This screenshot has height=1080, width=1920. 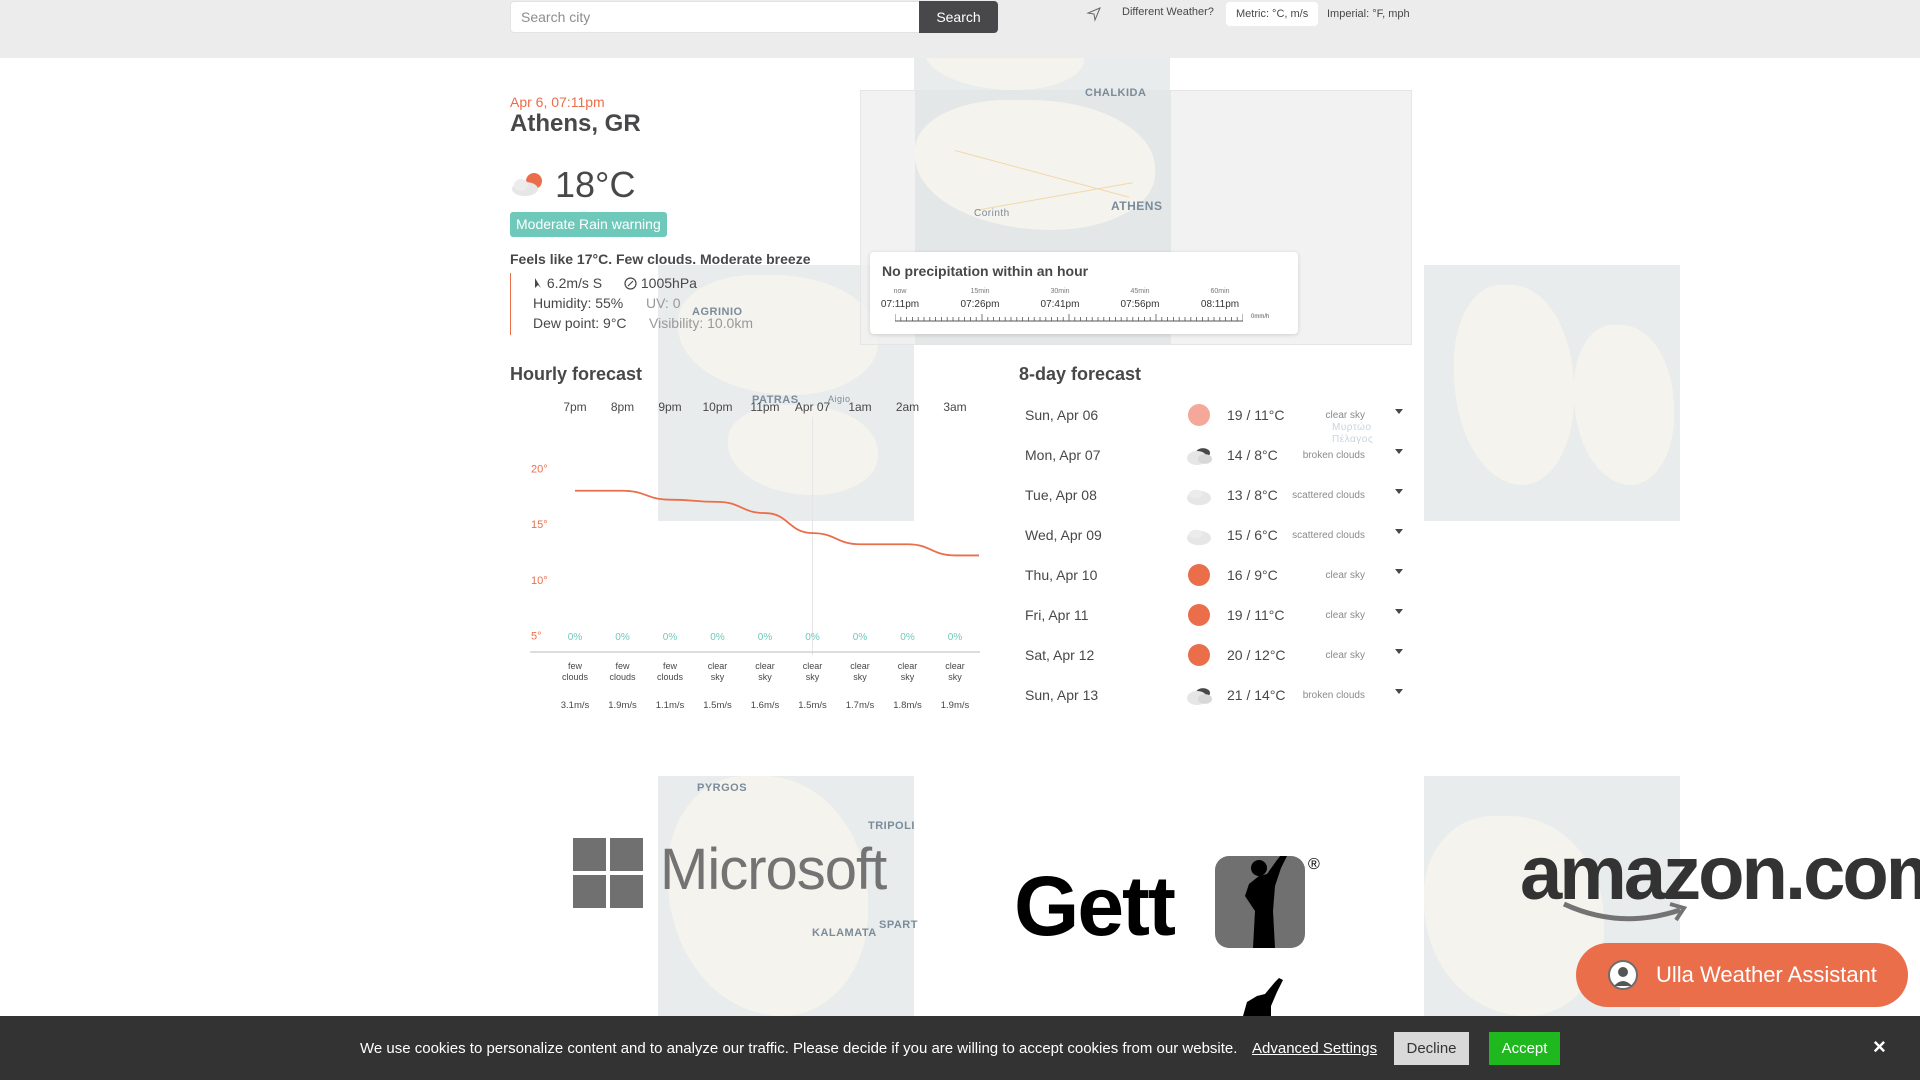 What do you see at coordinates (1060, 304) in the screenshot?
I see `precipitation-time: 07:41pm` at bounding box center [1060, 304].